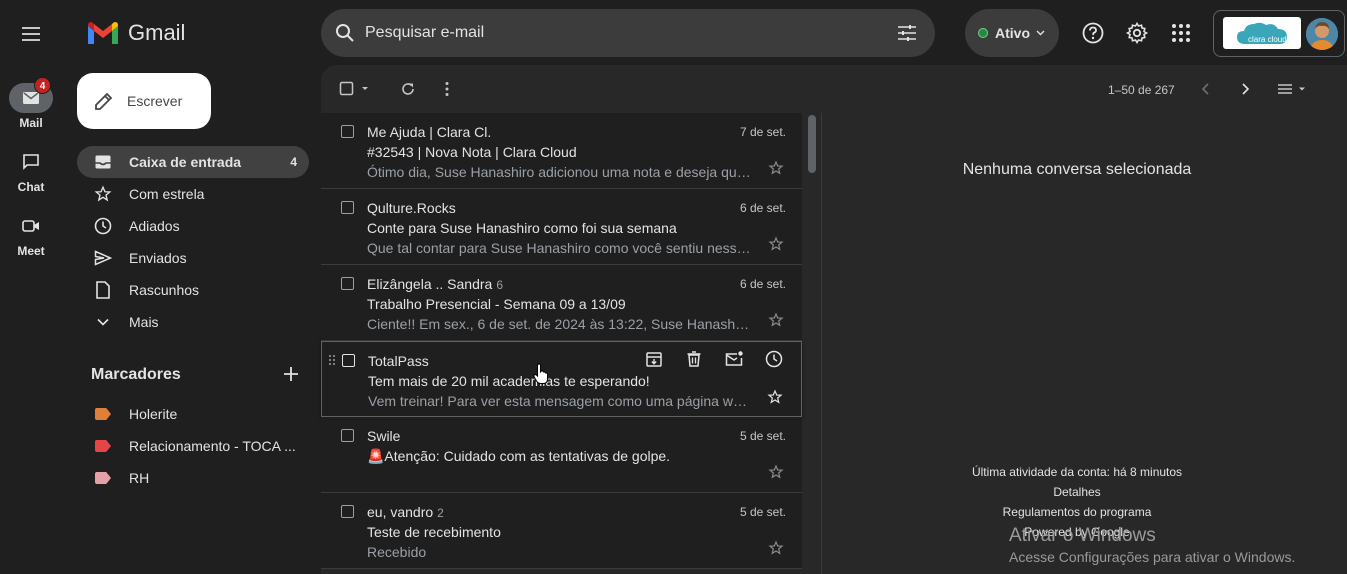  I want to click on hand-cursor-icon, so click(540, 373).